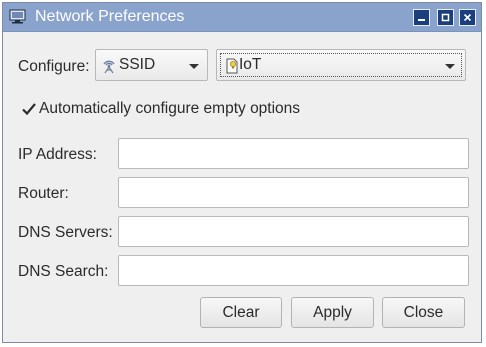 This screenshot has width=486, height=347. Describe the element at coordinates (423, 312) in the screenshot. I see `close-button: Close` at that location.